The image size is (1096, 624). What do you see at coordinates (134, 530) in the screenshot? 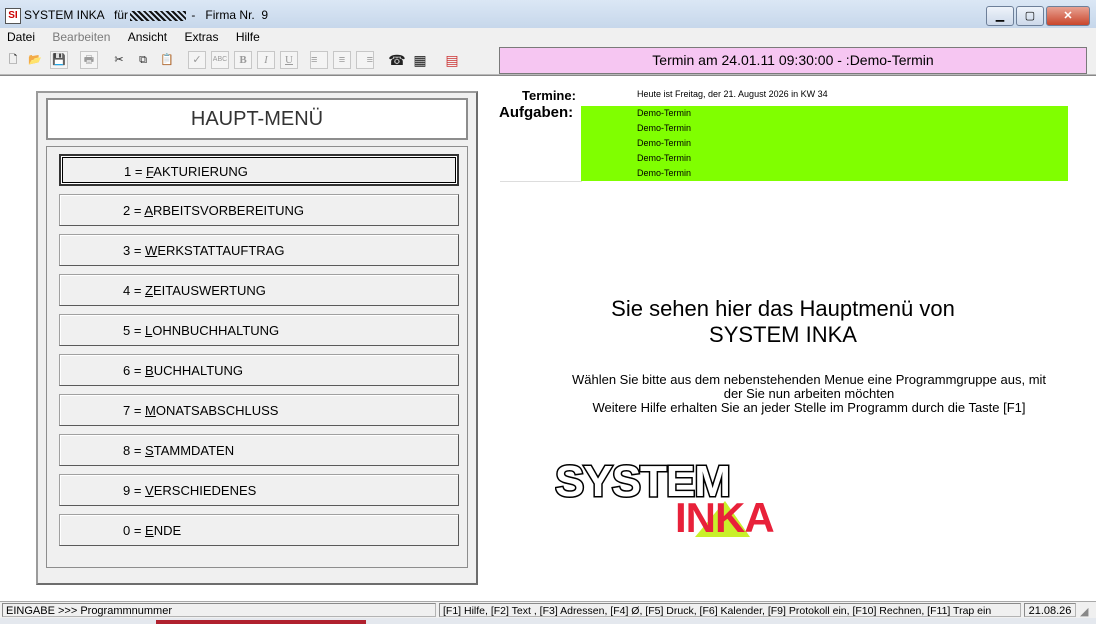
I see `menu-item-prefix: 0 =` at bounding box center [134, 530].